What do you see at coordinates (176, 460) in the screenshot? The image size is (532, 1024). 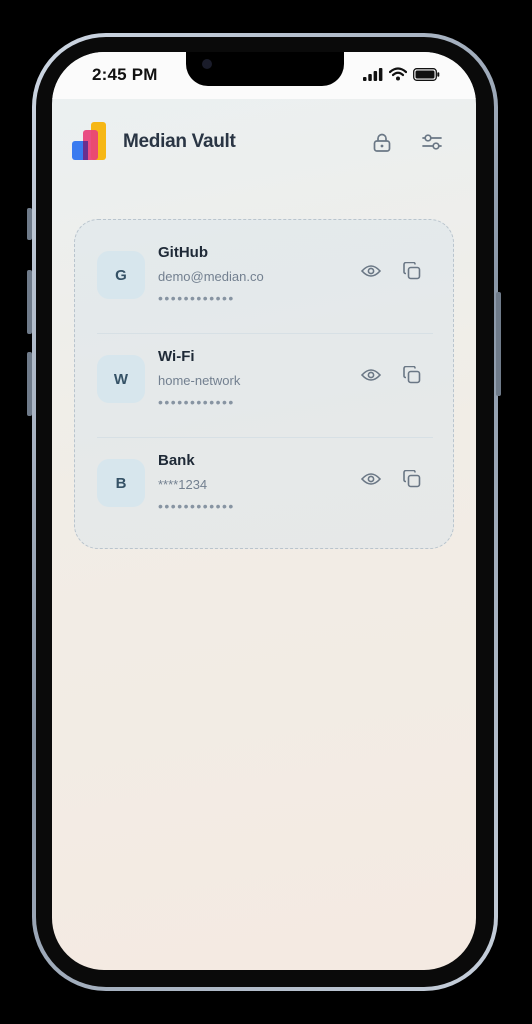 I see `entry-name: Bank` at bounding box center [176, 460].